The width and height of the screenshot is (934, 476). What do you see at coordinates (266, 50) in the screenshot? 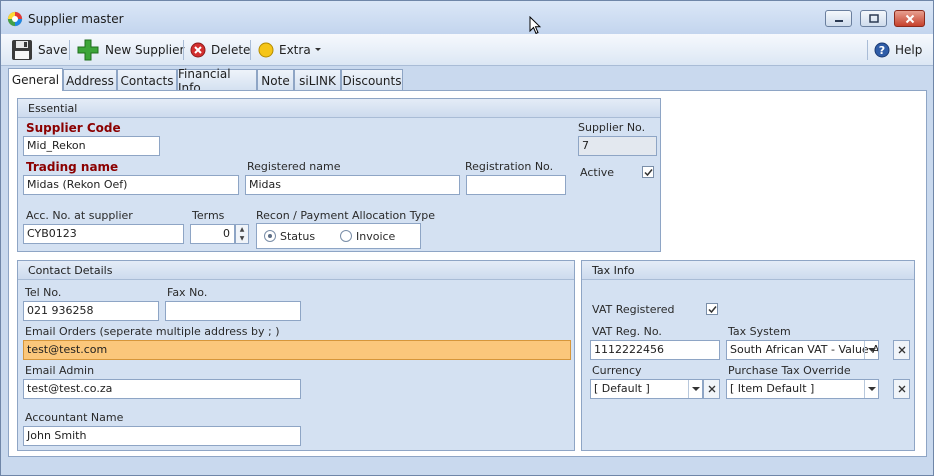
I see `yellow-circle-icon` at bounding box center [266, 50].